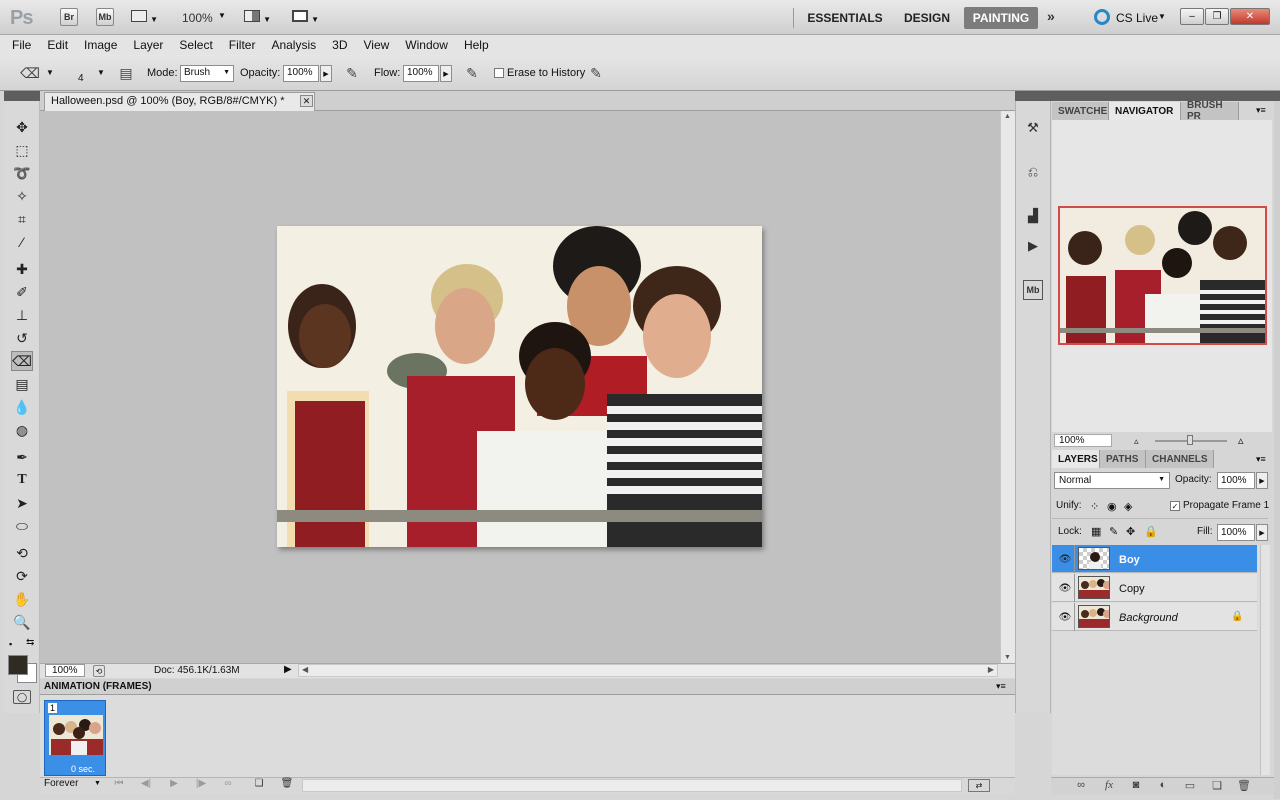 The height and width of the screenshot is (800, 1280). What do you see at coordinates (81, 78) in the screenshot?
I see `brush-size-value: 4` at bounding box center [81, 78].